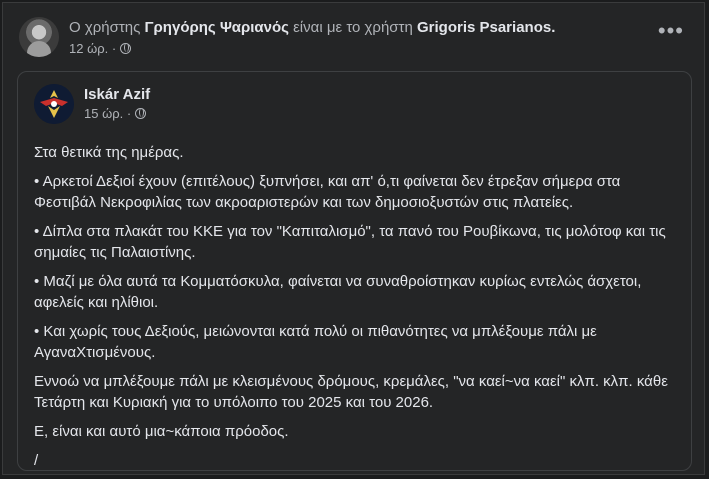 The image size is (709, 479). I want to click on emblem-icon, so click(54, 104).